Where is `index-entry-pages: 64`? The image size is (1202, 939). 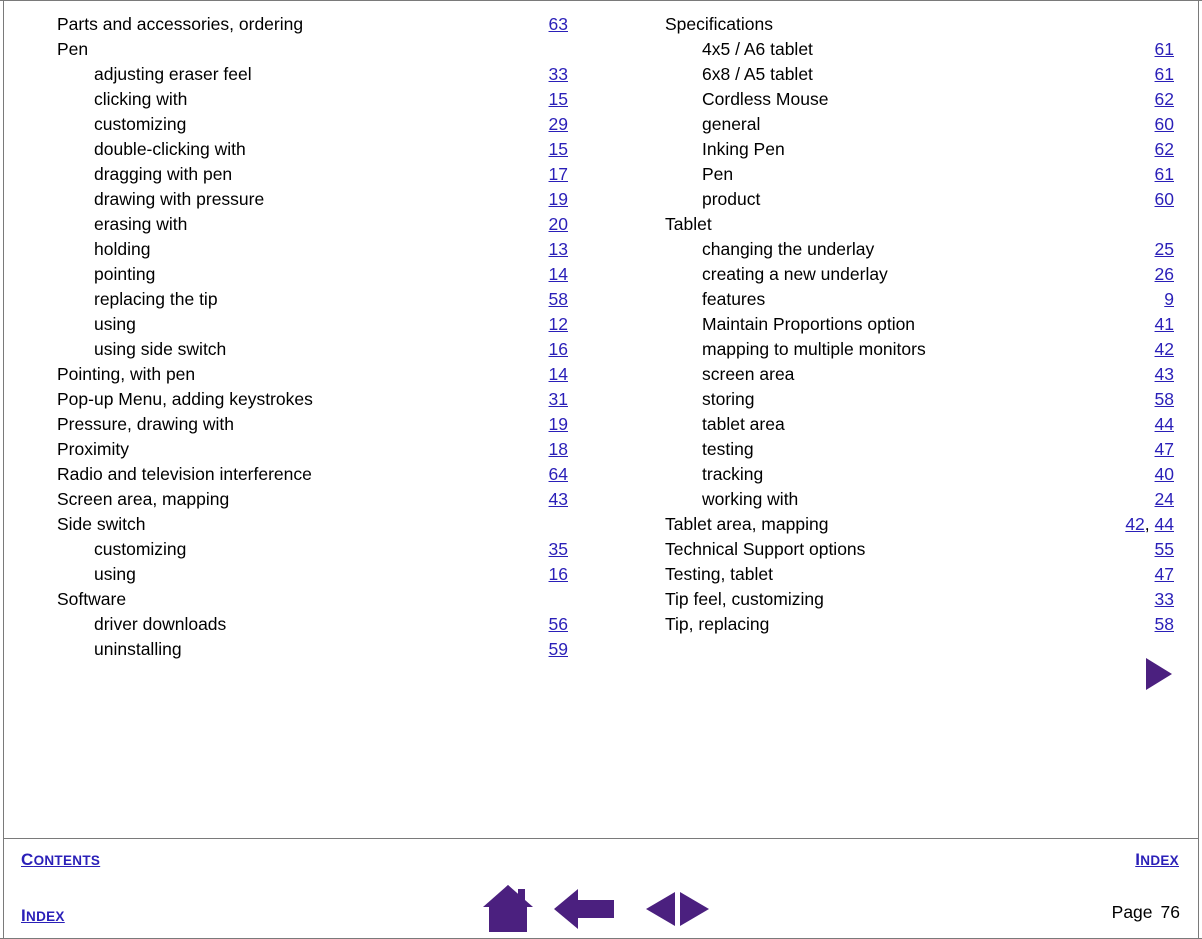
index-entry-pages: 64 is located at coordinates (558, 474).